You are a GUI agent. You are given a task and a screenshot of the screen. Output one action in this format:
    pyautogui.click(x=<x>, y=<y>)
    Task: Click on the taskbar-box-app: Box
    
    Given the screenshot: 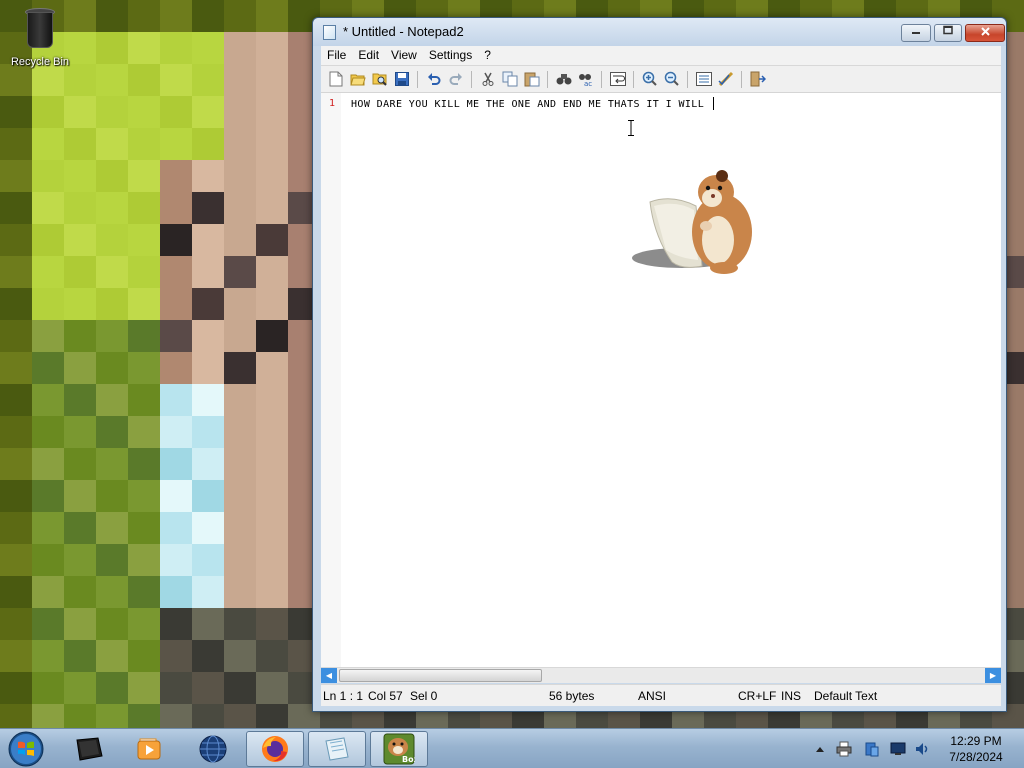 What is the action you would take?
    pyautogui.click(x=399, y=749)
    